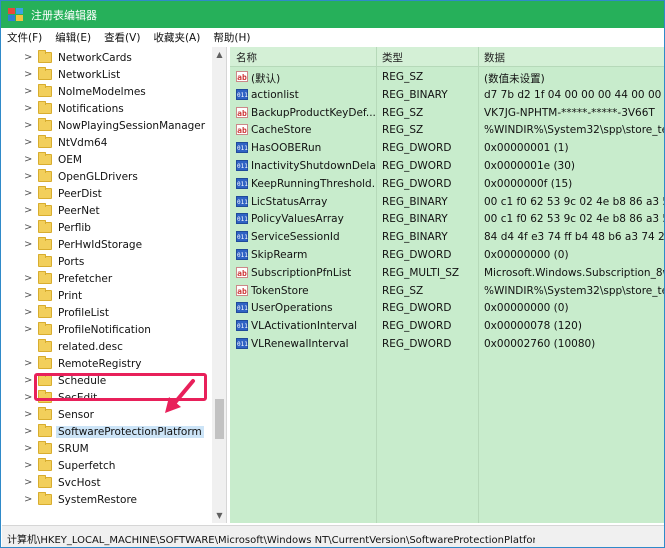 The width and height of the screenshot is (665, 548). I want to click on menu-edit: 编辑(E), so click(73, 37).